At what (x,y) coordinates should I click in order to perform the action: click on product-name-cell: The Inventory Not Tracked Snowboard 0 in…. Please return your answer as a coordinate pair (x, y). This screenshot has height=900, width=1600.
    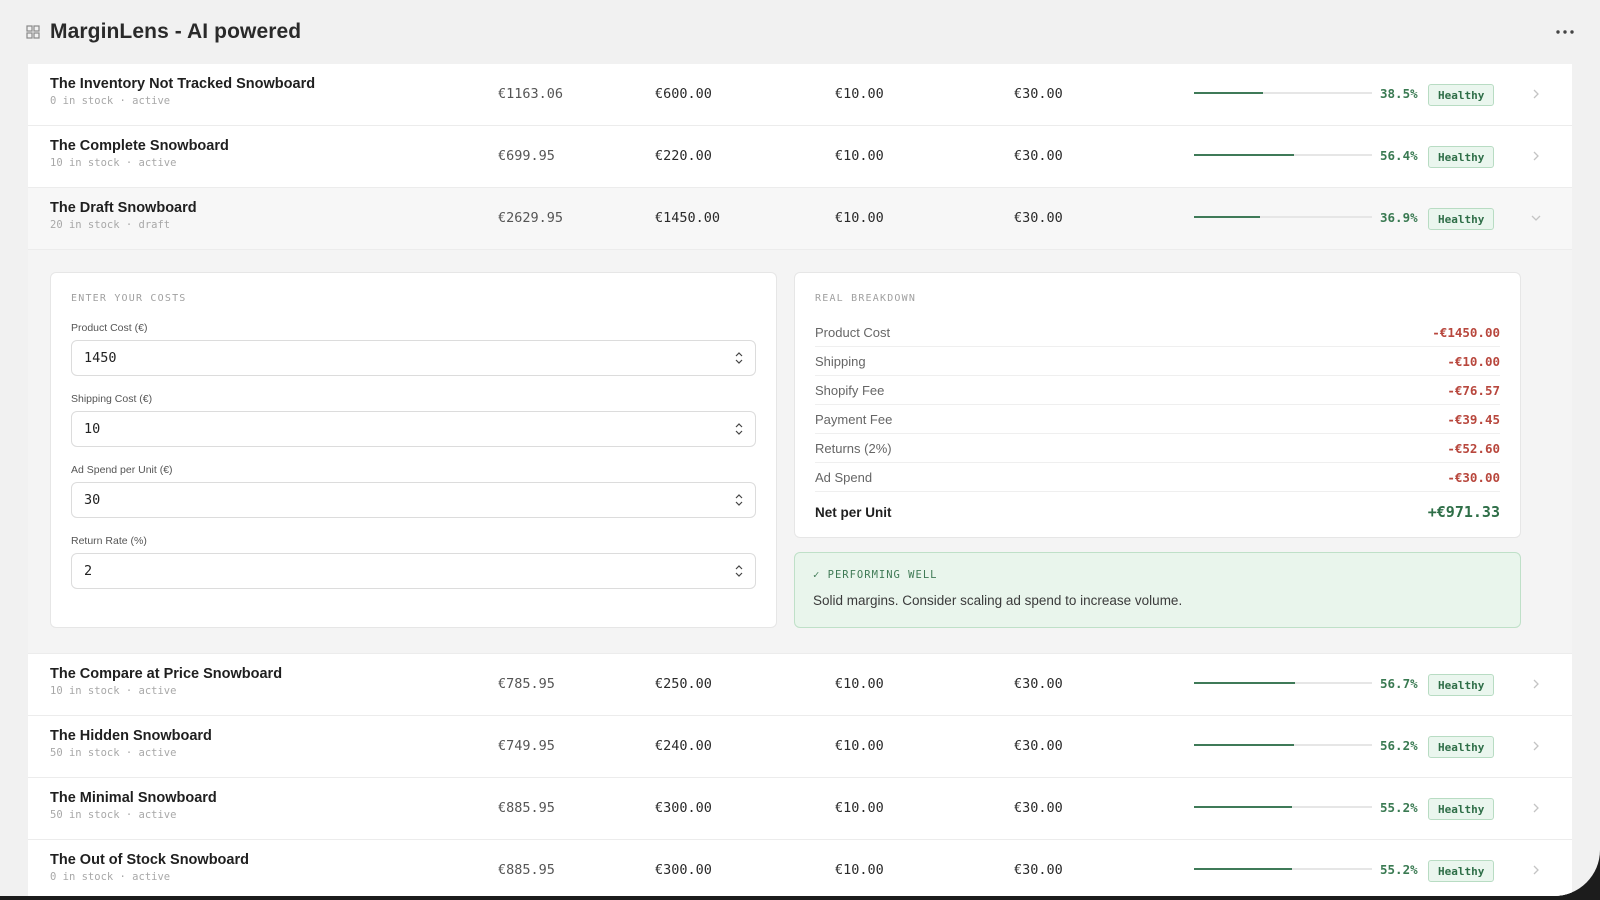
    Looking at the image, I should click on (260, 91).